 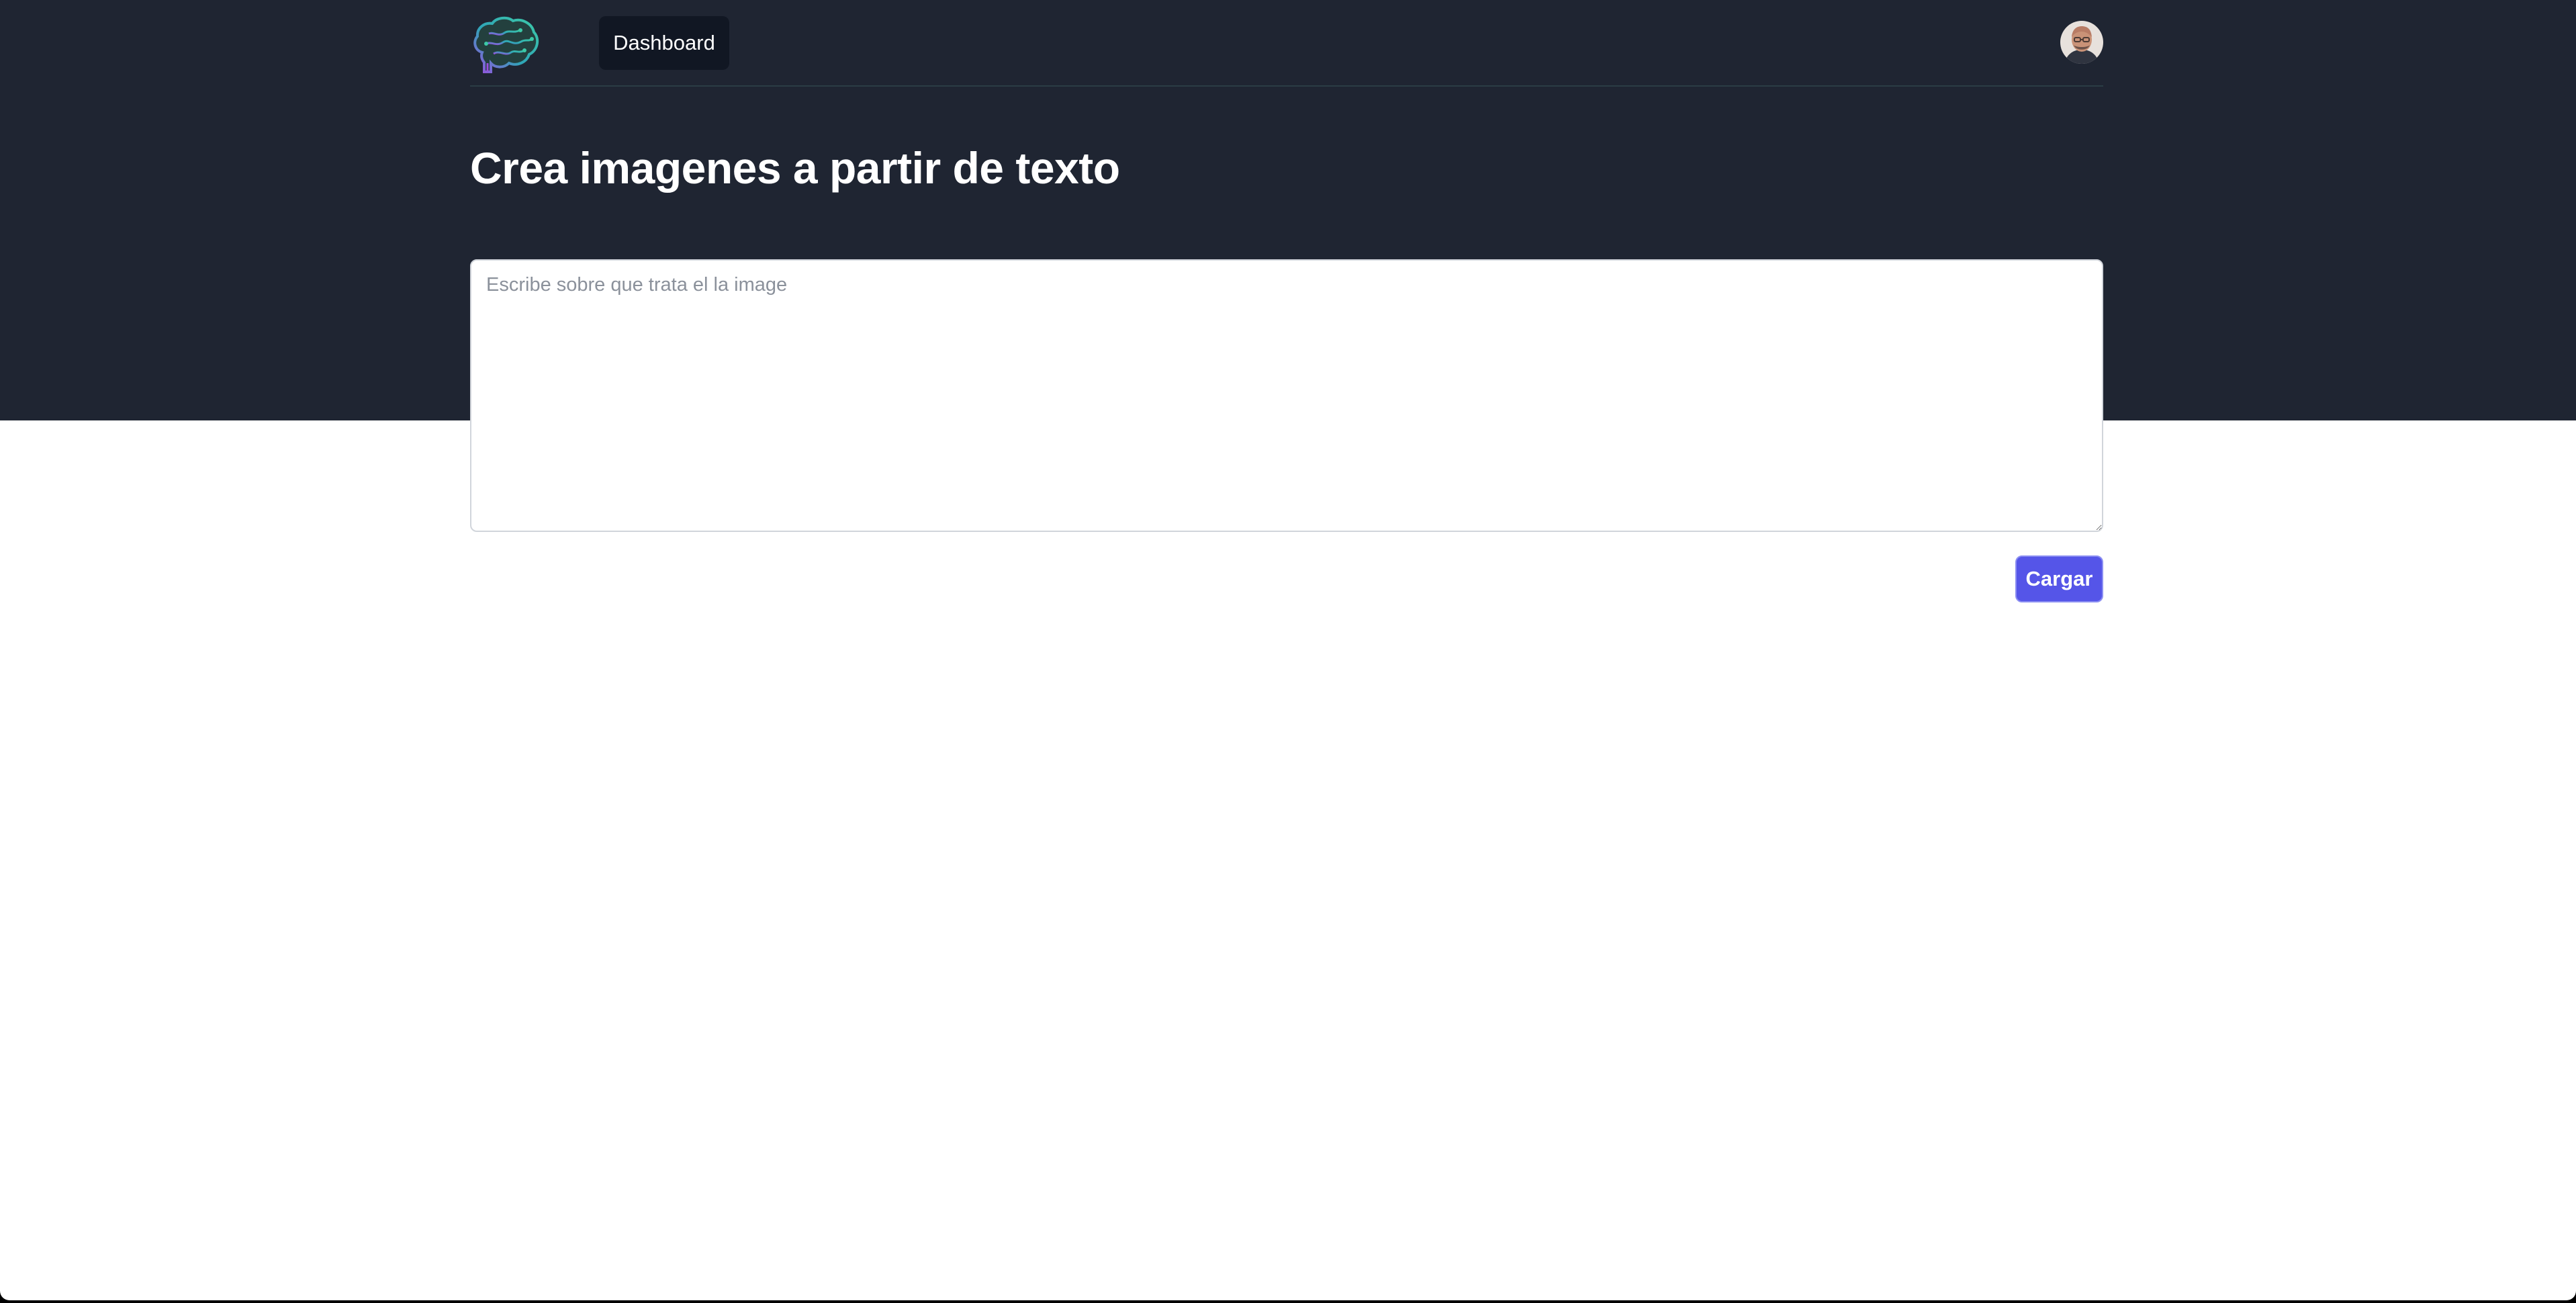 I want to click on nav-item-dashboard: Dashboard, so click(x=664, y=43).